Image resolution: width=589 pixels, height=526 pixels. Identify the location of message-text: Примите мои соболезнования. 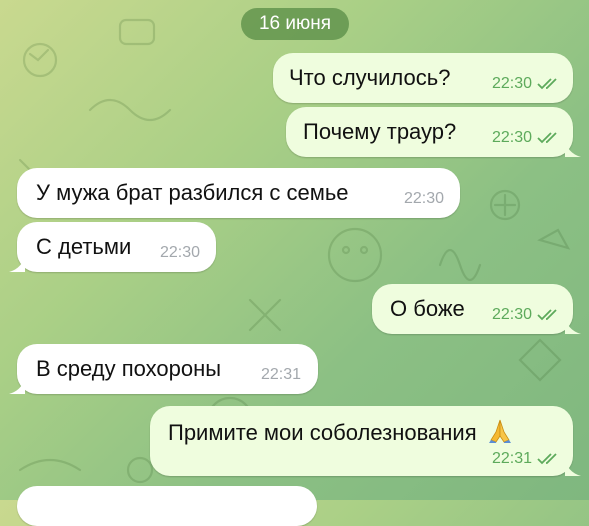
(340, 432).